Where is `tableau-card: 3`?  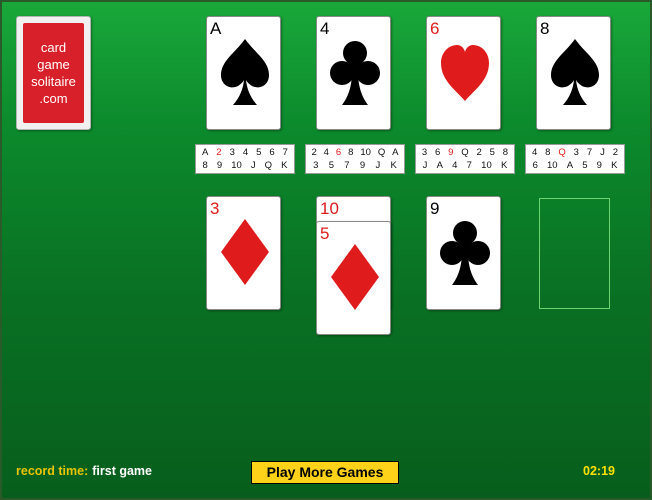 tableau-card: 3 is located at coordinates (243, 253).